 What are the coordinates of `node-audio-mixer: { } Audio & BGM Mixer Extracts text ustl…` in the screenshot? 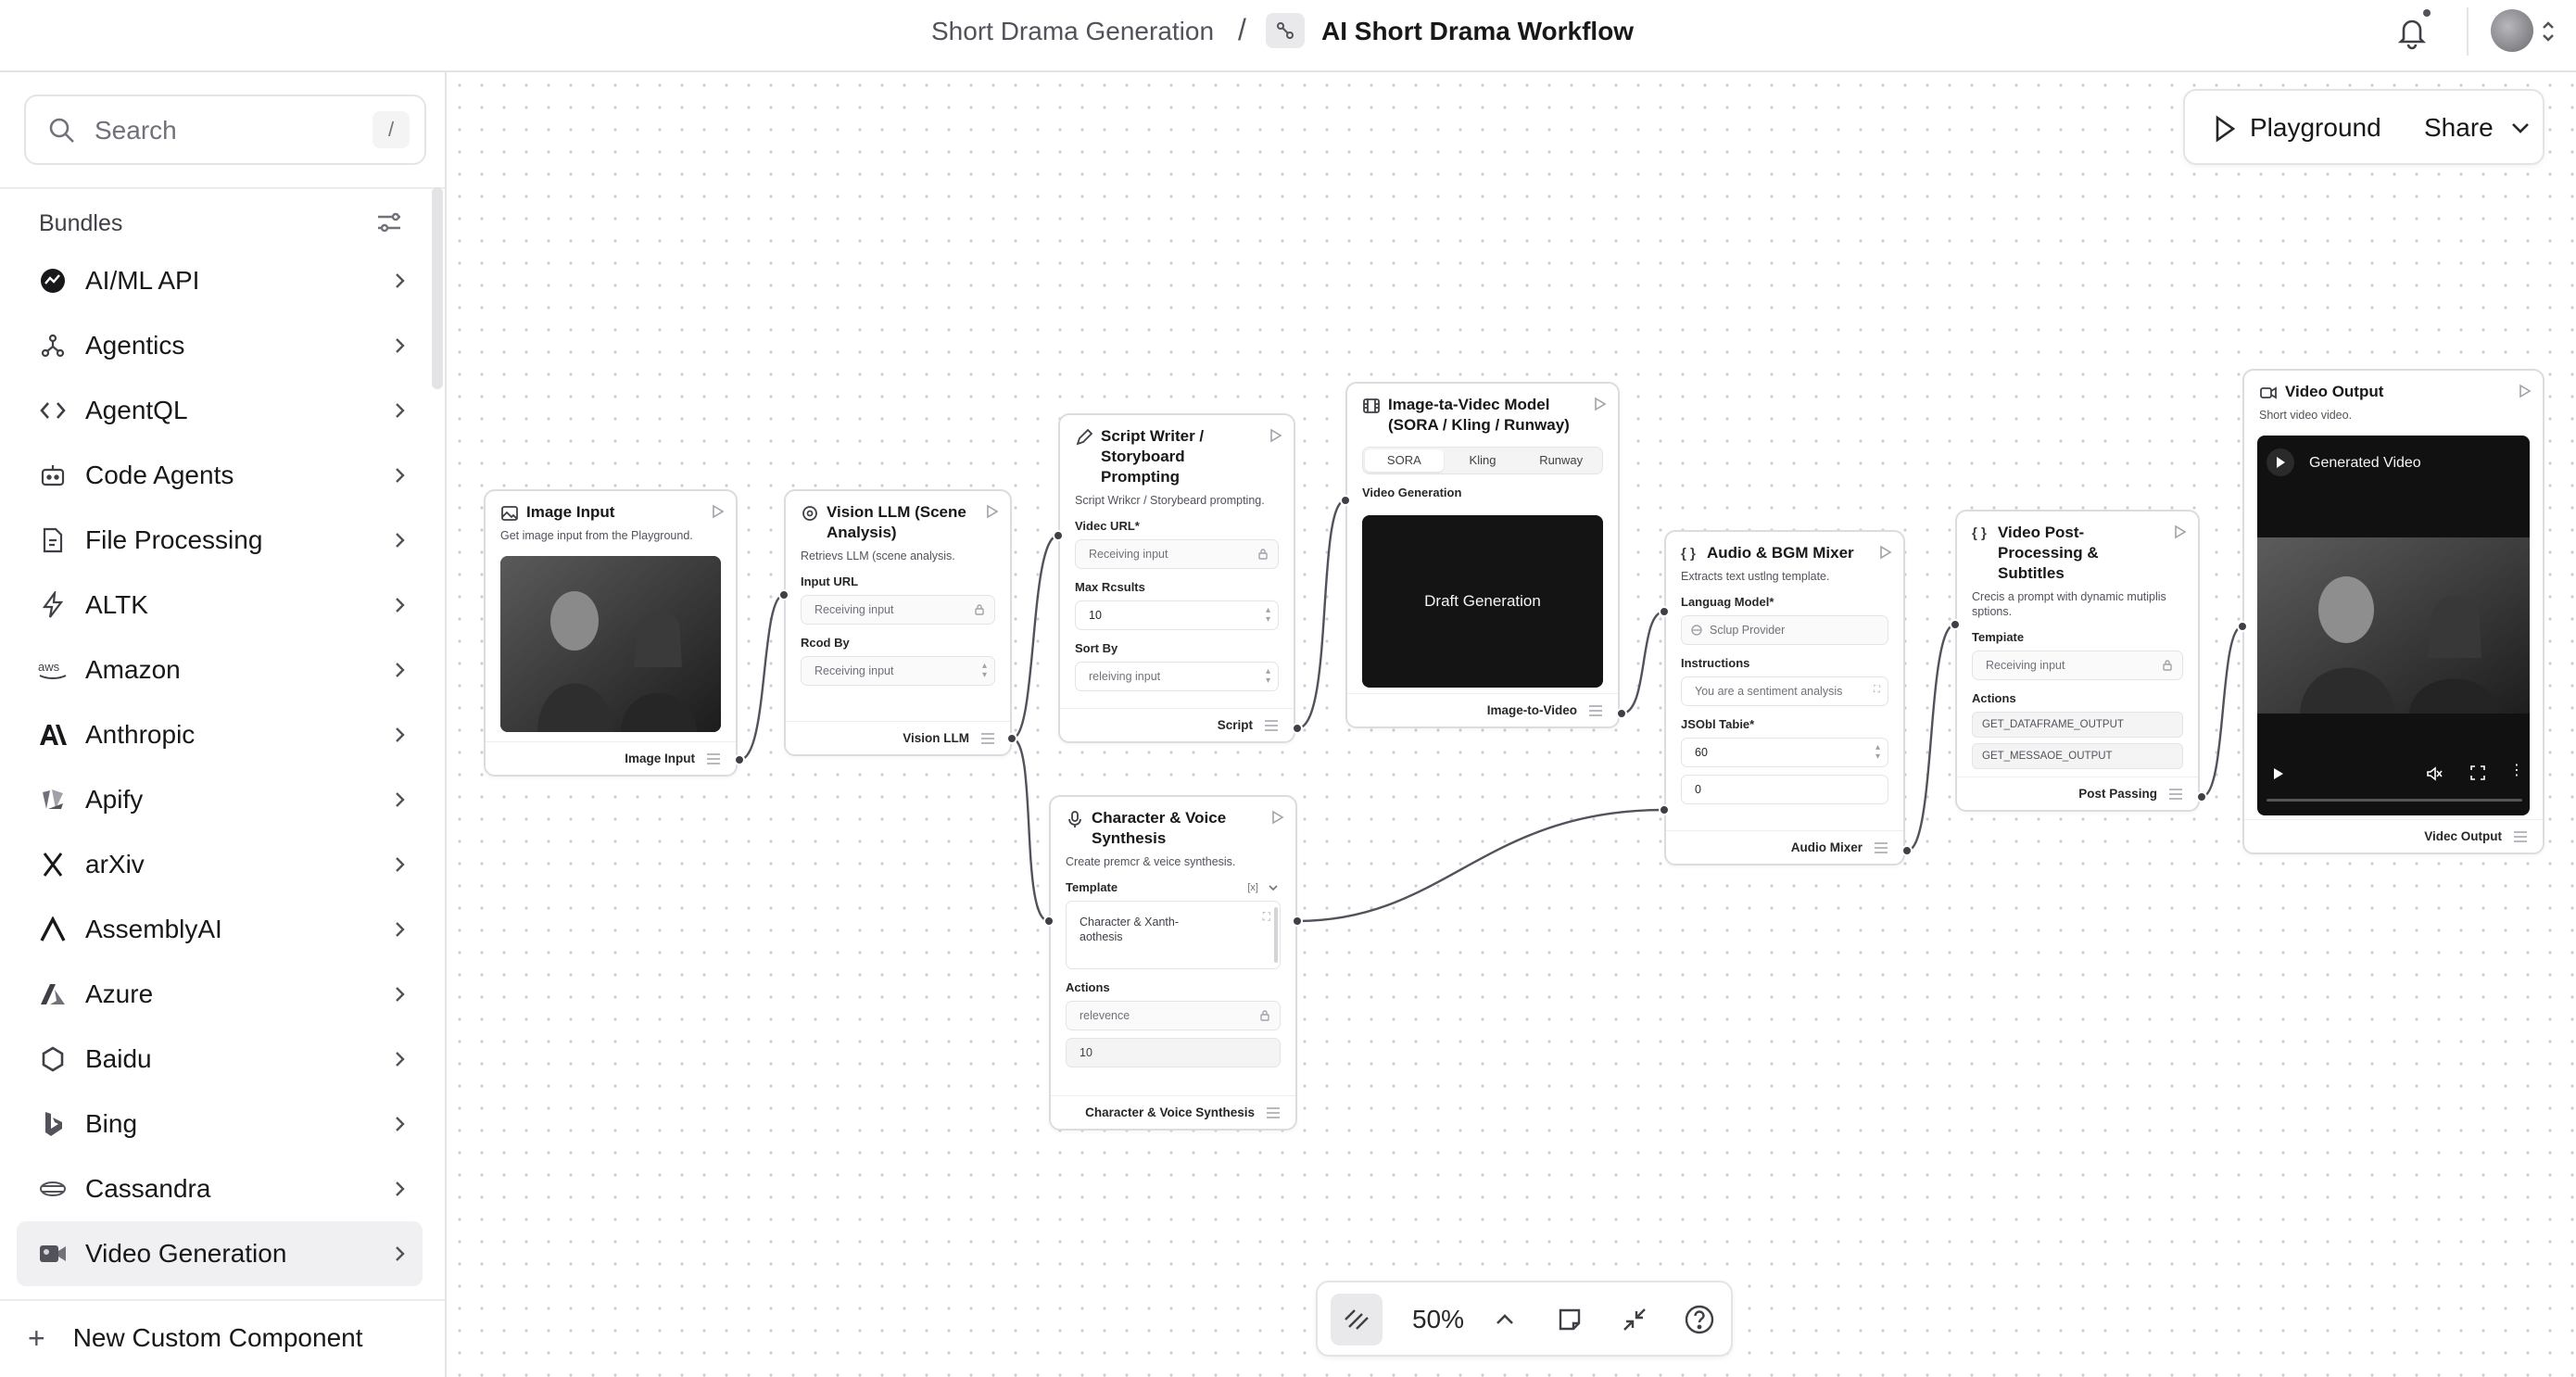 It's located at (1784, 698).